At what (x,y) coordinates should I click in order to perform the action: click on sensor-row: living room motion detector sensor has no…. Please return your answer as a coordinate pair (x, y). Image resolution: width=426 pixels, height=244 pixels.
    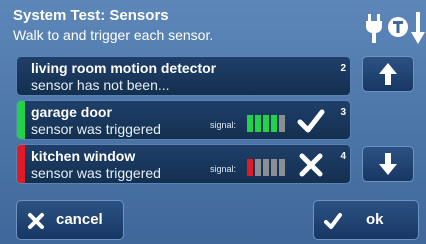
    Looking at the image, I should click on (183, 76).